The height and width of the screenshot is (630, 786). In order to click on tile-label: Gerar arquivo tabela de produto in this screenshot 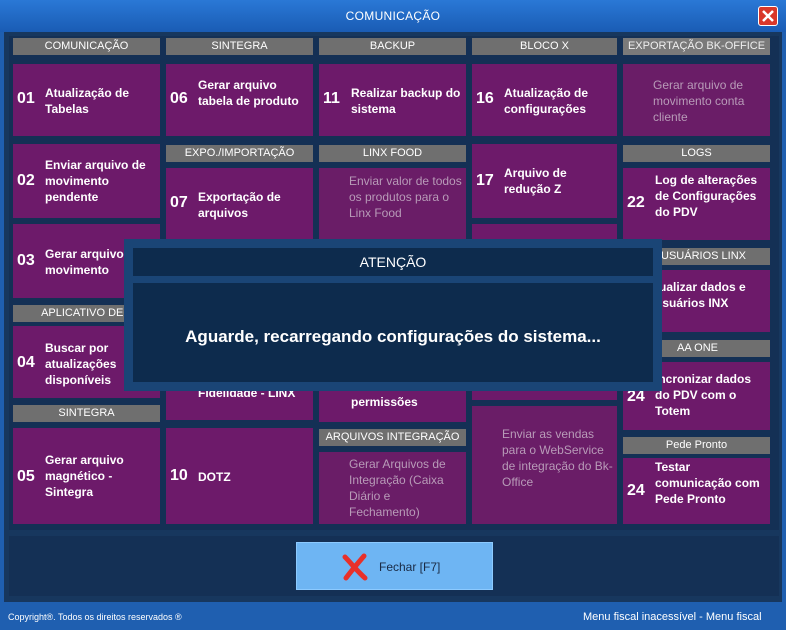, I will do `click(248, 93)`.